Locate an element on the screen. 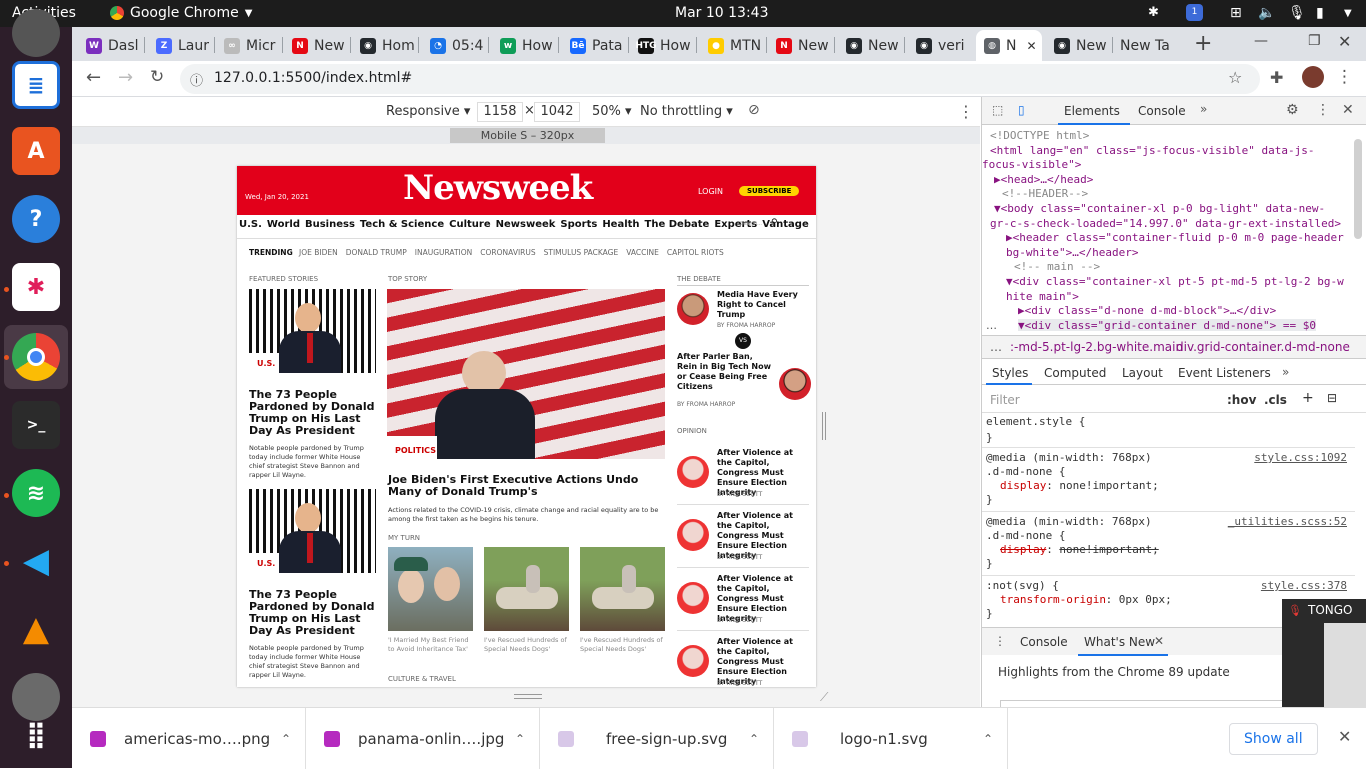 This screenshot has height=769, width=1366. download-item: logo-n1.svg ⌃ is located at coordinates (900, 738).